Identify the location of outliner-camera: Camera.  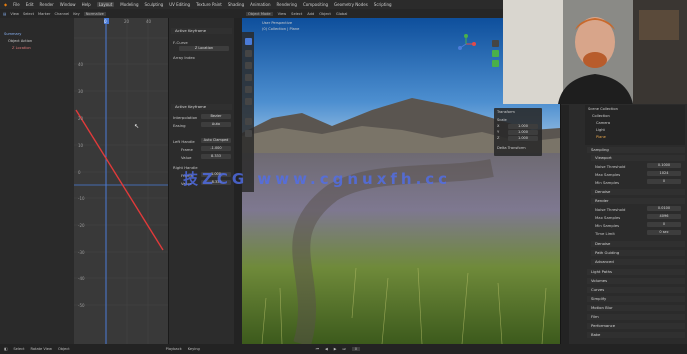
(603, 123).